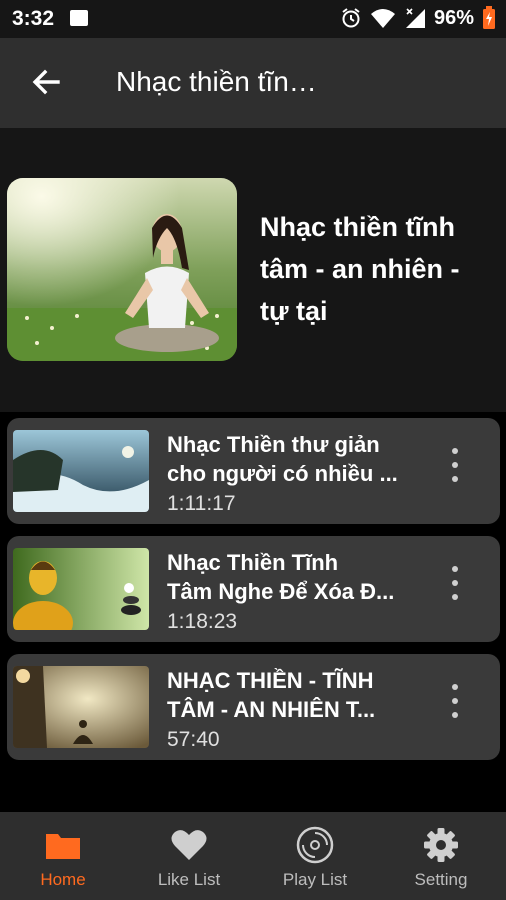  Describe the element at coordinates (382, 18) in the screenshot. I see `wifi-icon` at that location.